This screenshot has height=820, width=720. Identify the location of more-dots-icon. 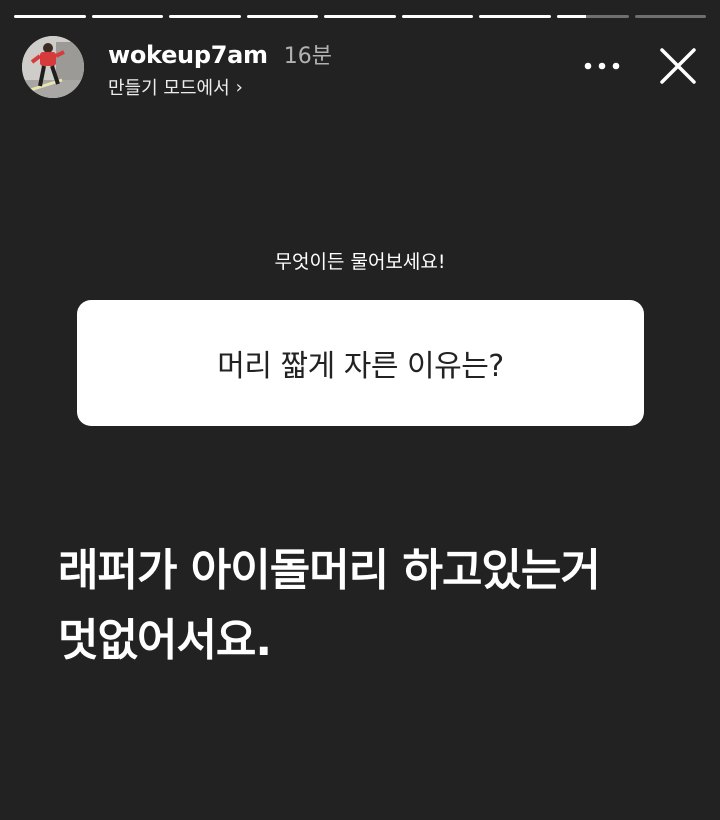
(602, 66).